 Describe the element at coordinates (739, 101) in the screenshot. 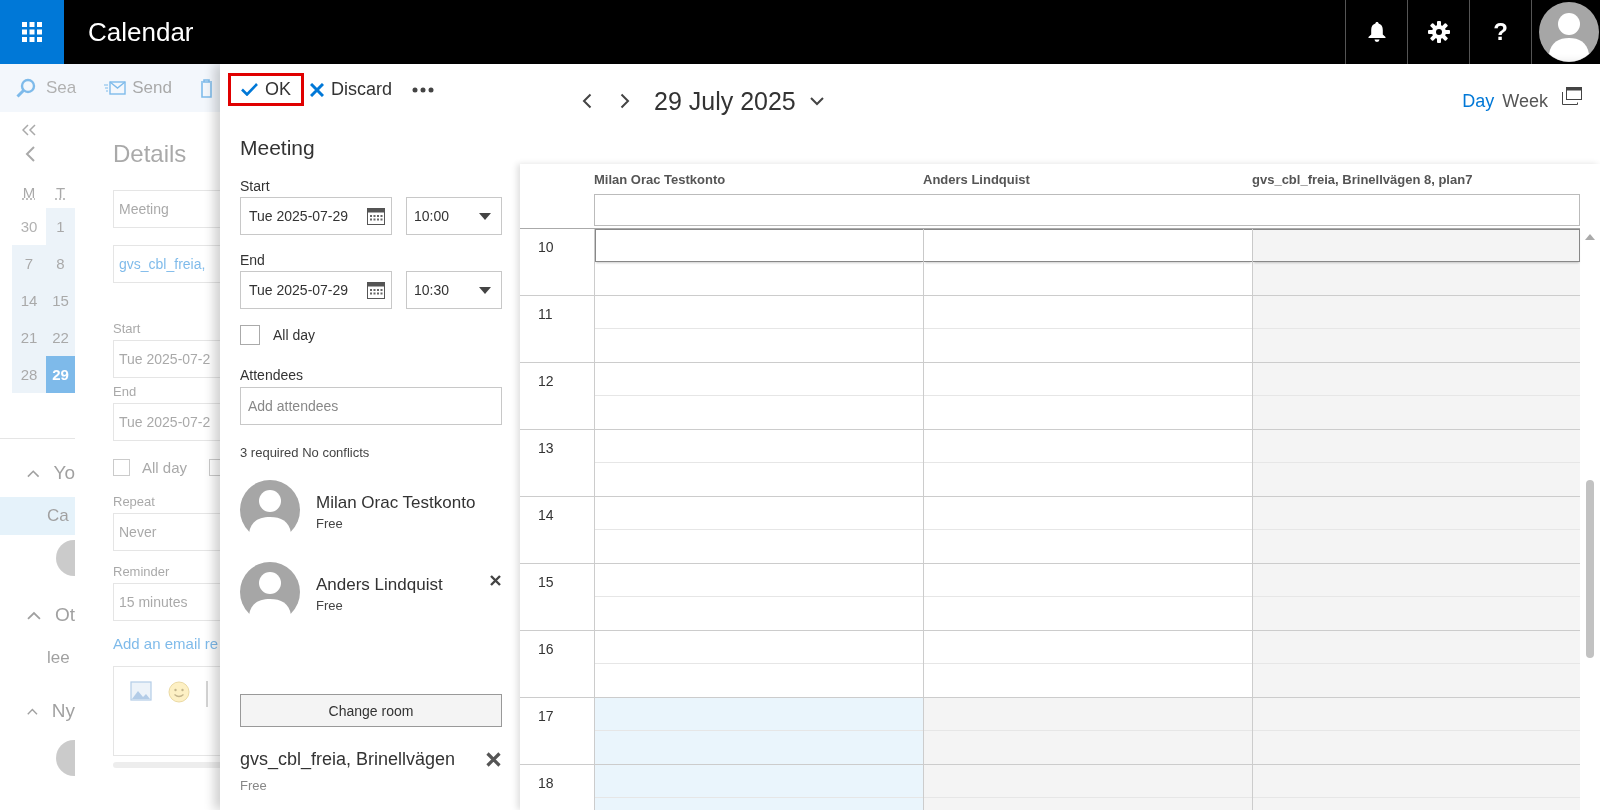

I see `date-picker-button: 29 July 2025` at that location.